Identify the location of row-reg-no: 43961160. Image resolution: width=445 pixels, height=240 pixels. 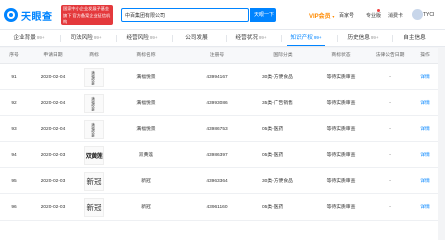
(217, 207).